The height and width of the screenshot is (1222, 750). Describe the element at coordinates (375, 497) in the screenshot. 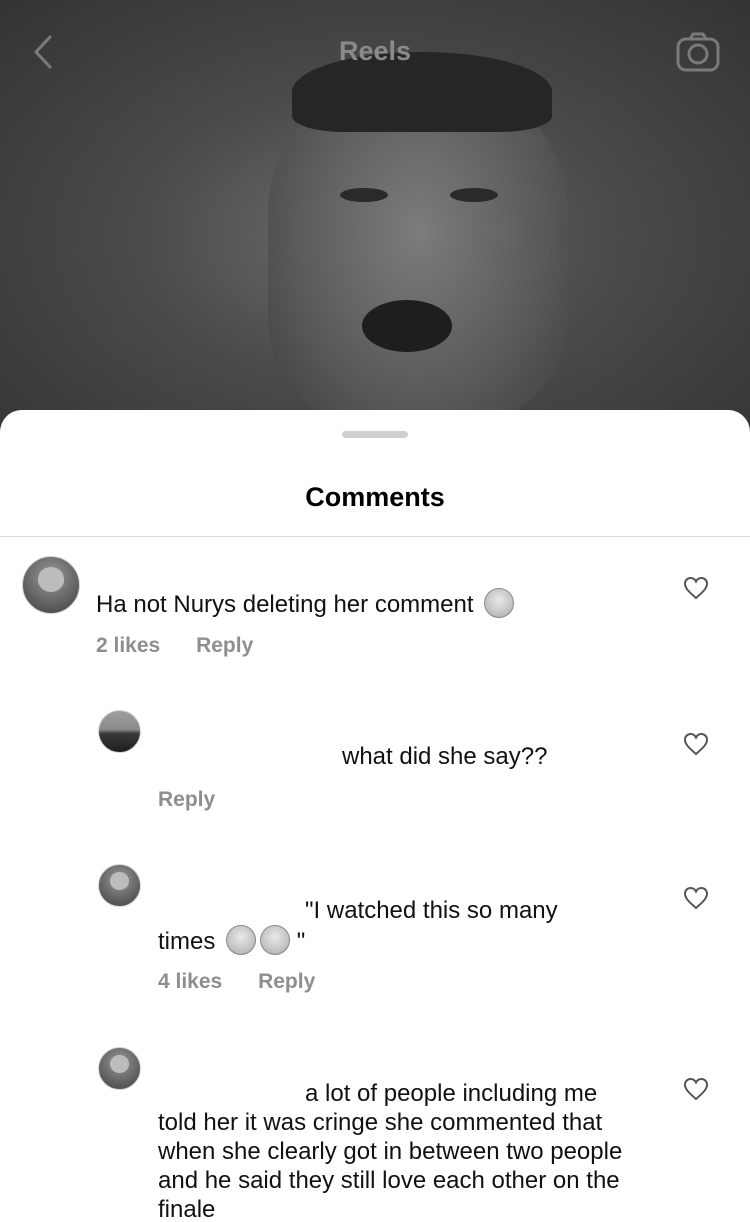

I see `sheet-title: Comments` at that location.